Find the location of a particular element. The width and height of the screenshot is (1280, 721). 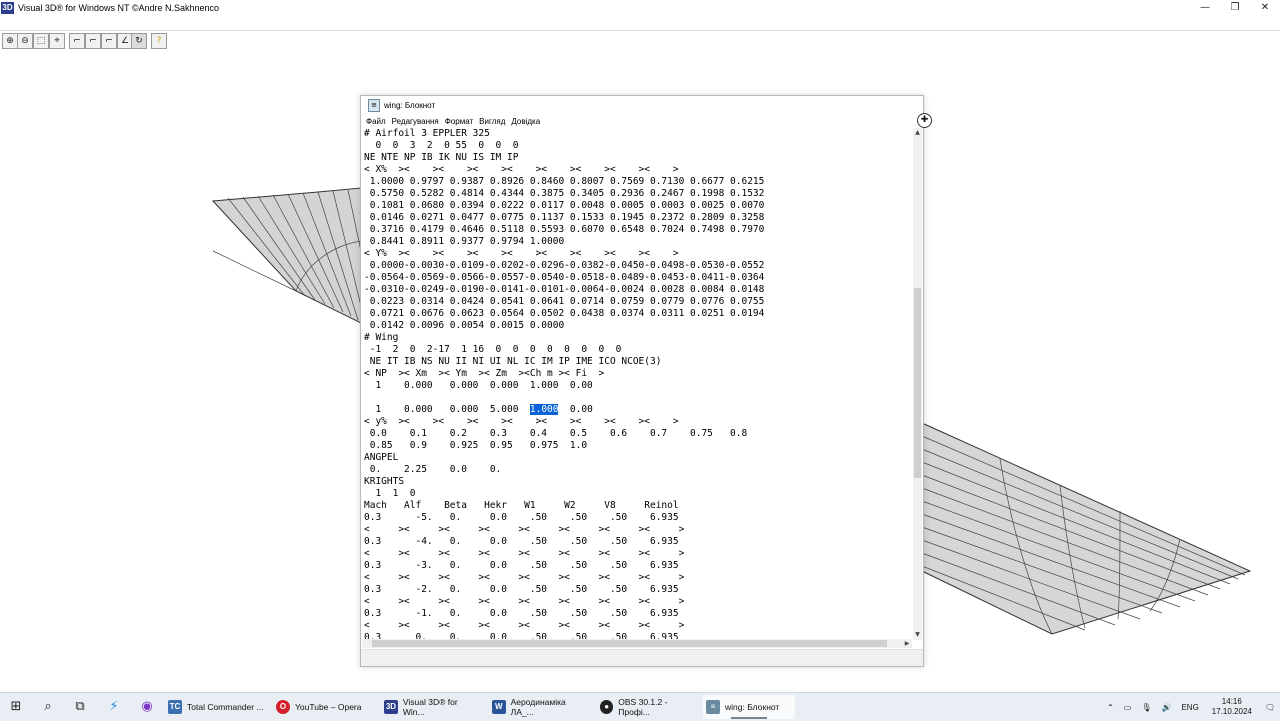

text-line: 0.0142 0.0096 0.0054 0.0015 0.0000 is located at coordinates (638, 326).